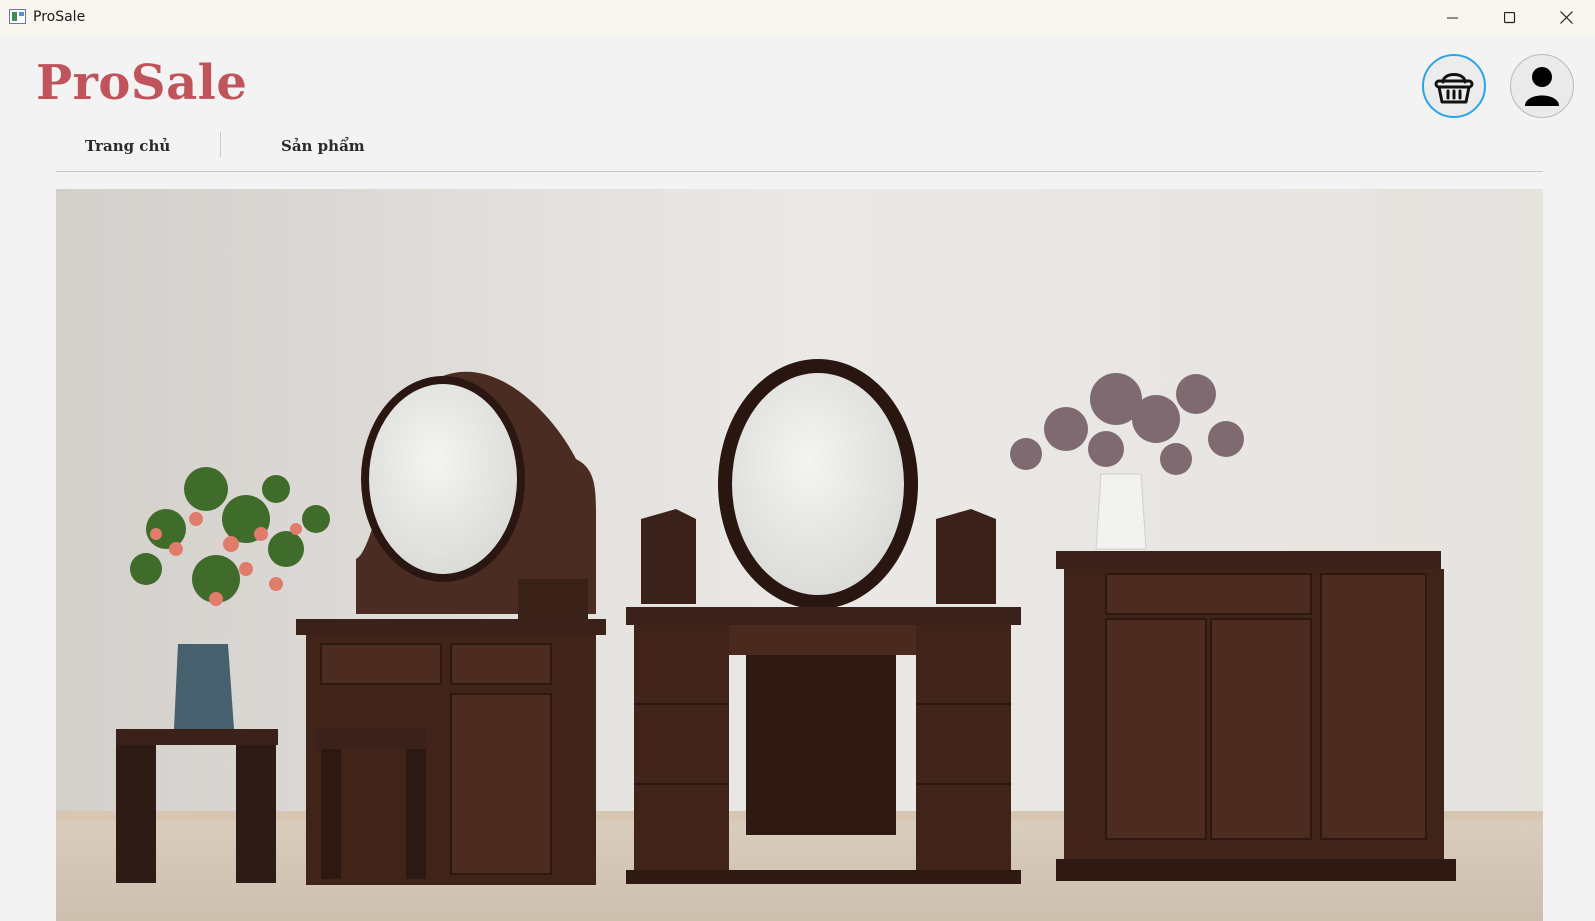 The image size is (1595, 921). Describe the element at coordinates (797, 17) in the screenshot. I see `window-titlebar: ProSale` at that location.